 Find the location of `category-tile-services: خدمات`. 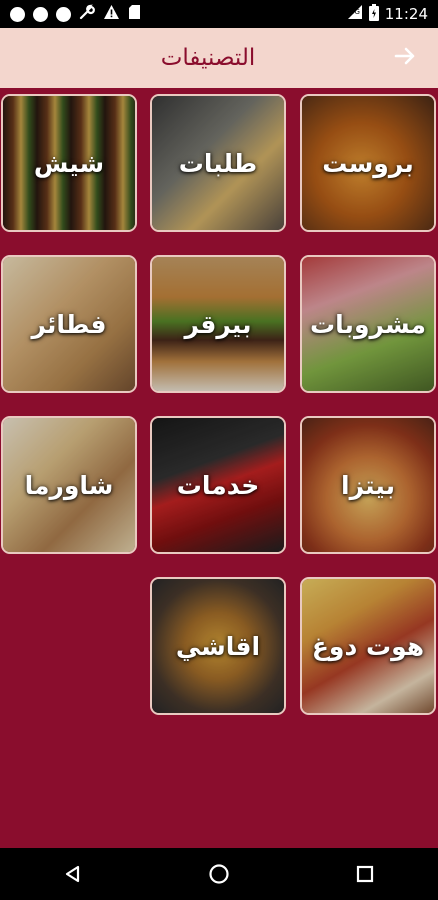

category-tile-services: خدمات is located at coordinates (218, 485).